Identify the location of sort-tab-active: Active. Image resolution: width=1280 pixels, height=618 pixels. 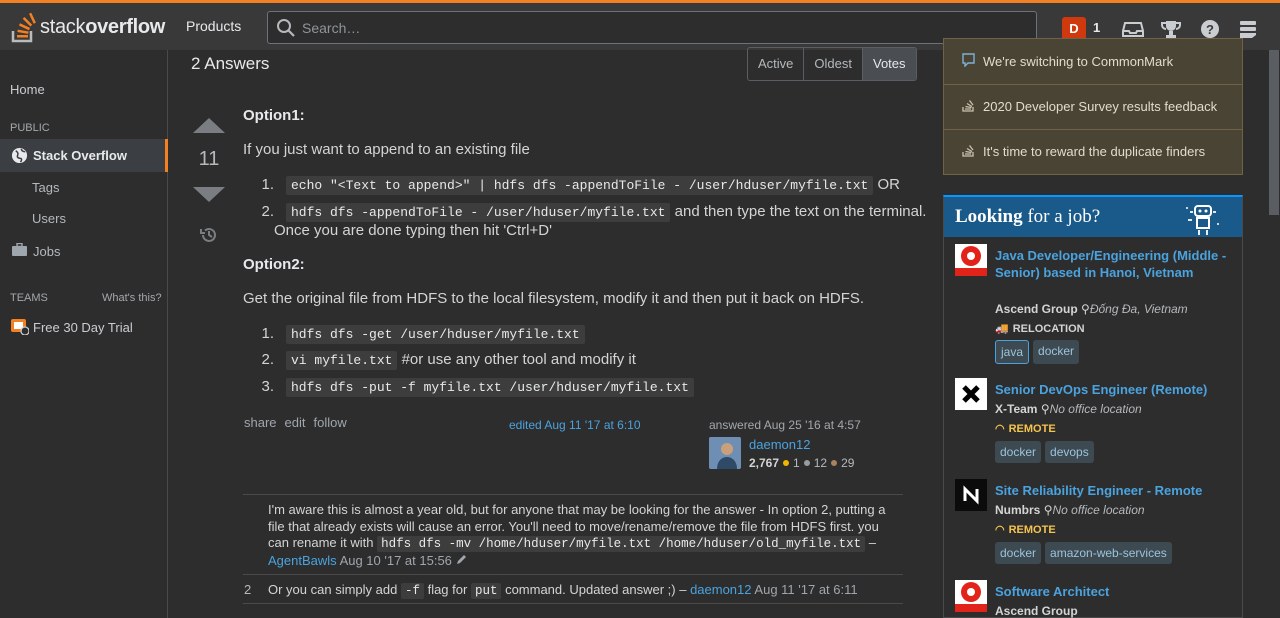
(776, 64).